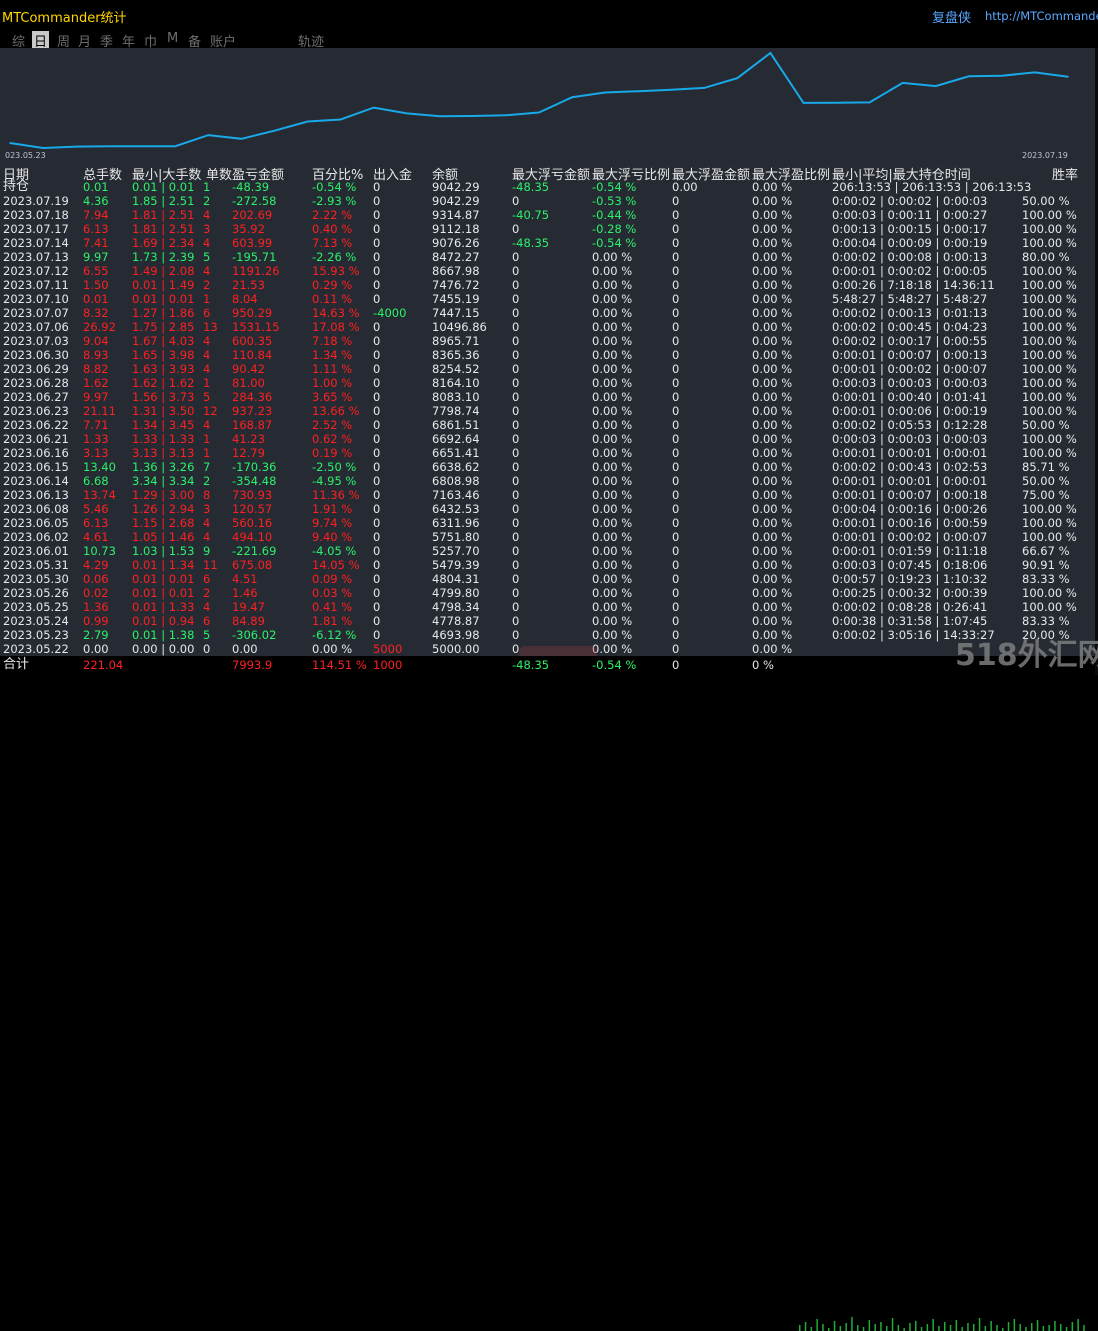  What do you see at coordinates (207, 201) in the screenshot?
I see `cell-order-count: 2` at bounding box center [207, 201].